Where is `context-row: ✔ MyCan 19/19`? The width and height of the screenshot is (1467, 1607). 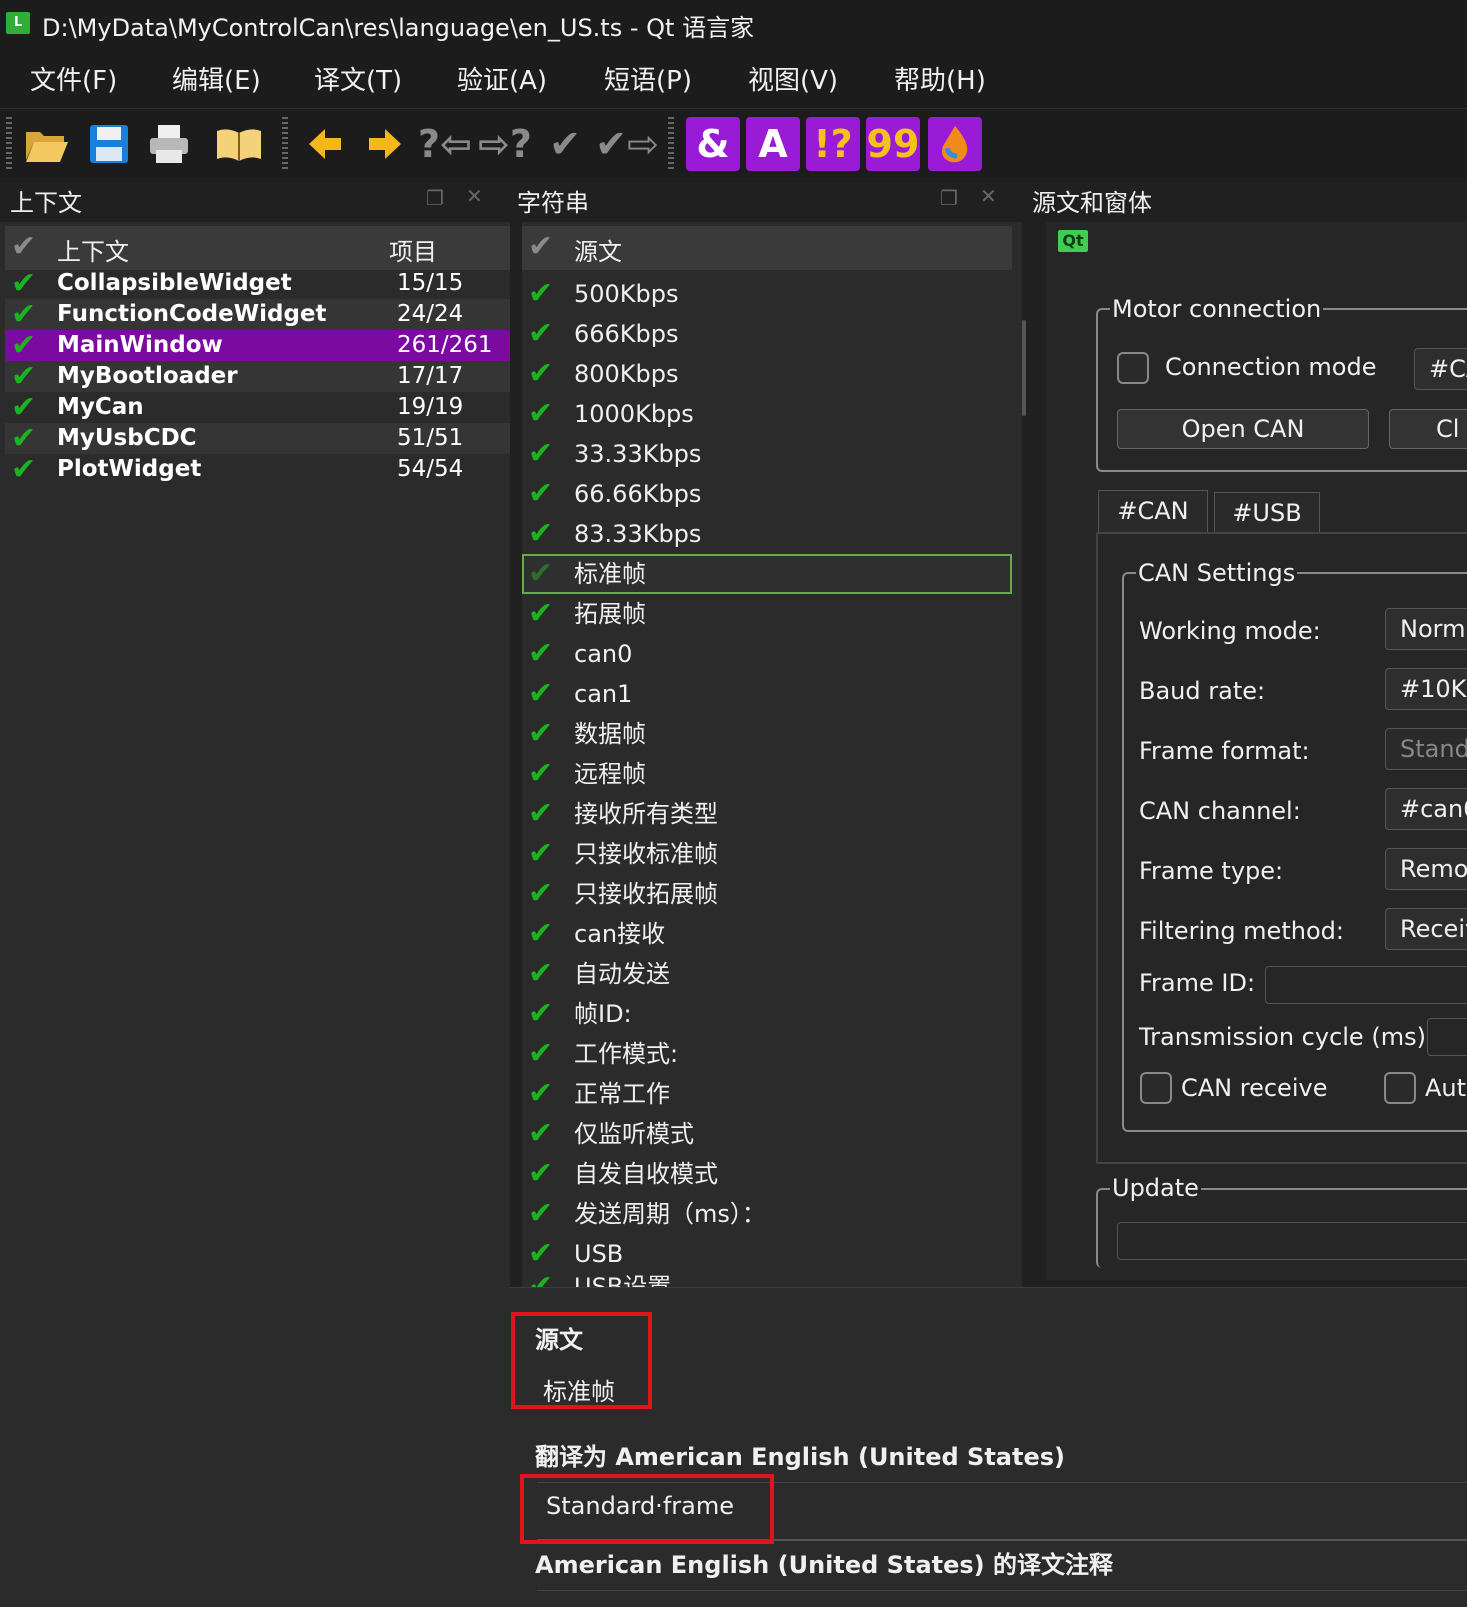 context-row: ✔ MyCan 19/19 is located at coordinates (257, 407).